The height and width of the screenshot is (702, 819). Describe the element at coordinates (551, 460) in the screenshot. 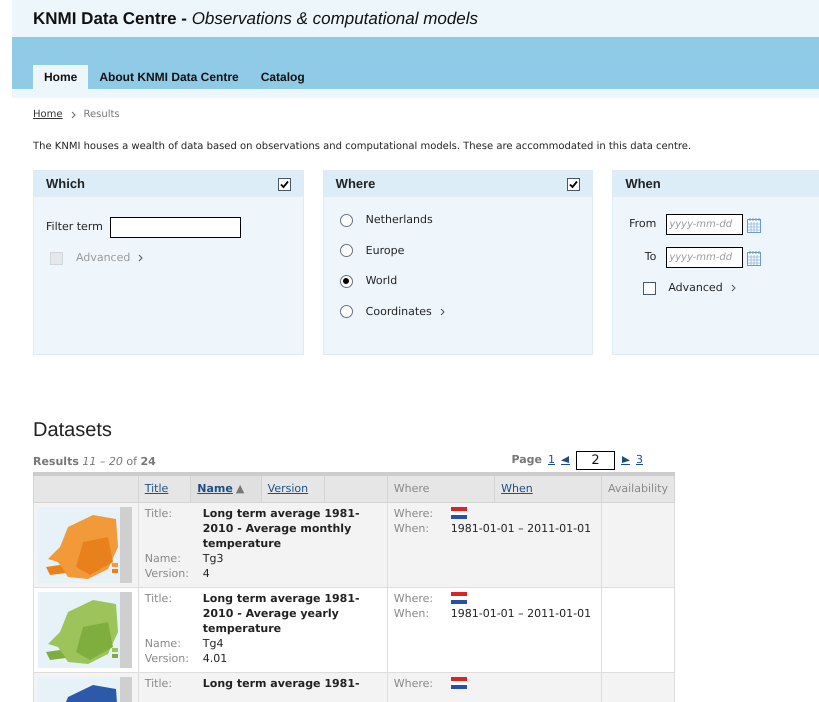

I see `page-link: 1` at that location.